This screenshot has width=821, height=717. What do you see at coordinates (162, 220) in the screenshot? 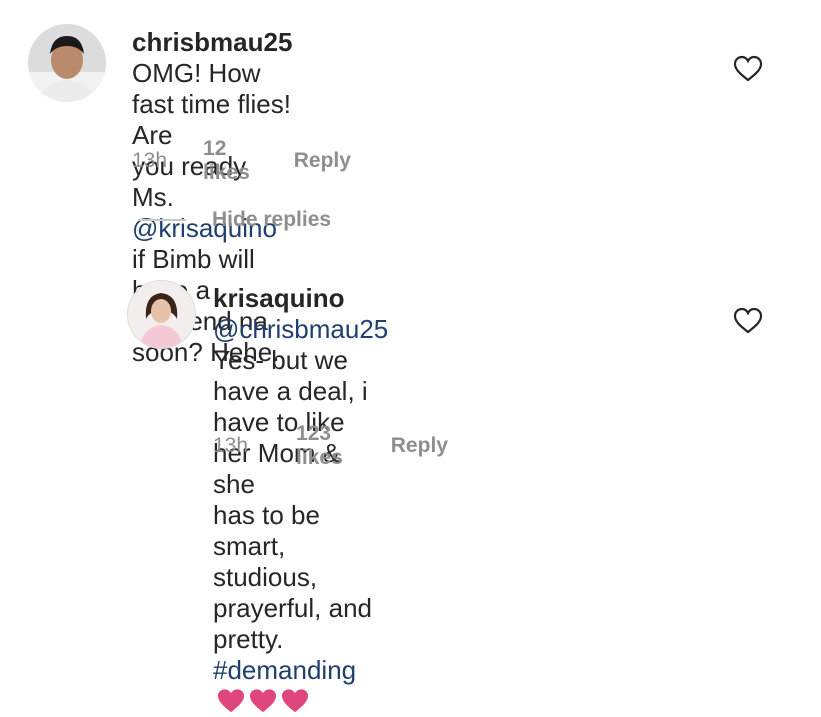
I see `divider-line` at bounding box center [162, 220].